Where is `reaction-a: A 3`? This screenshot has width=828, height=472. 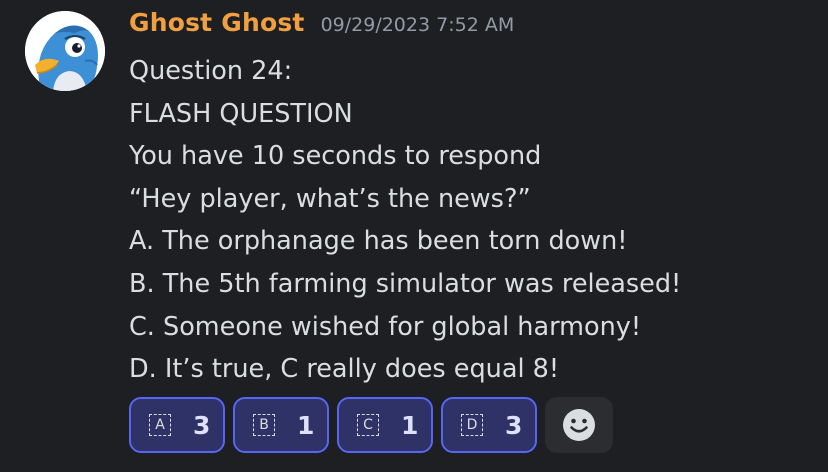
reaction-a: A 3 is located at coordinates (177, 425).